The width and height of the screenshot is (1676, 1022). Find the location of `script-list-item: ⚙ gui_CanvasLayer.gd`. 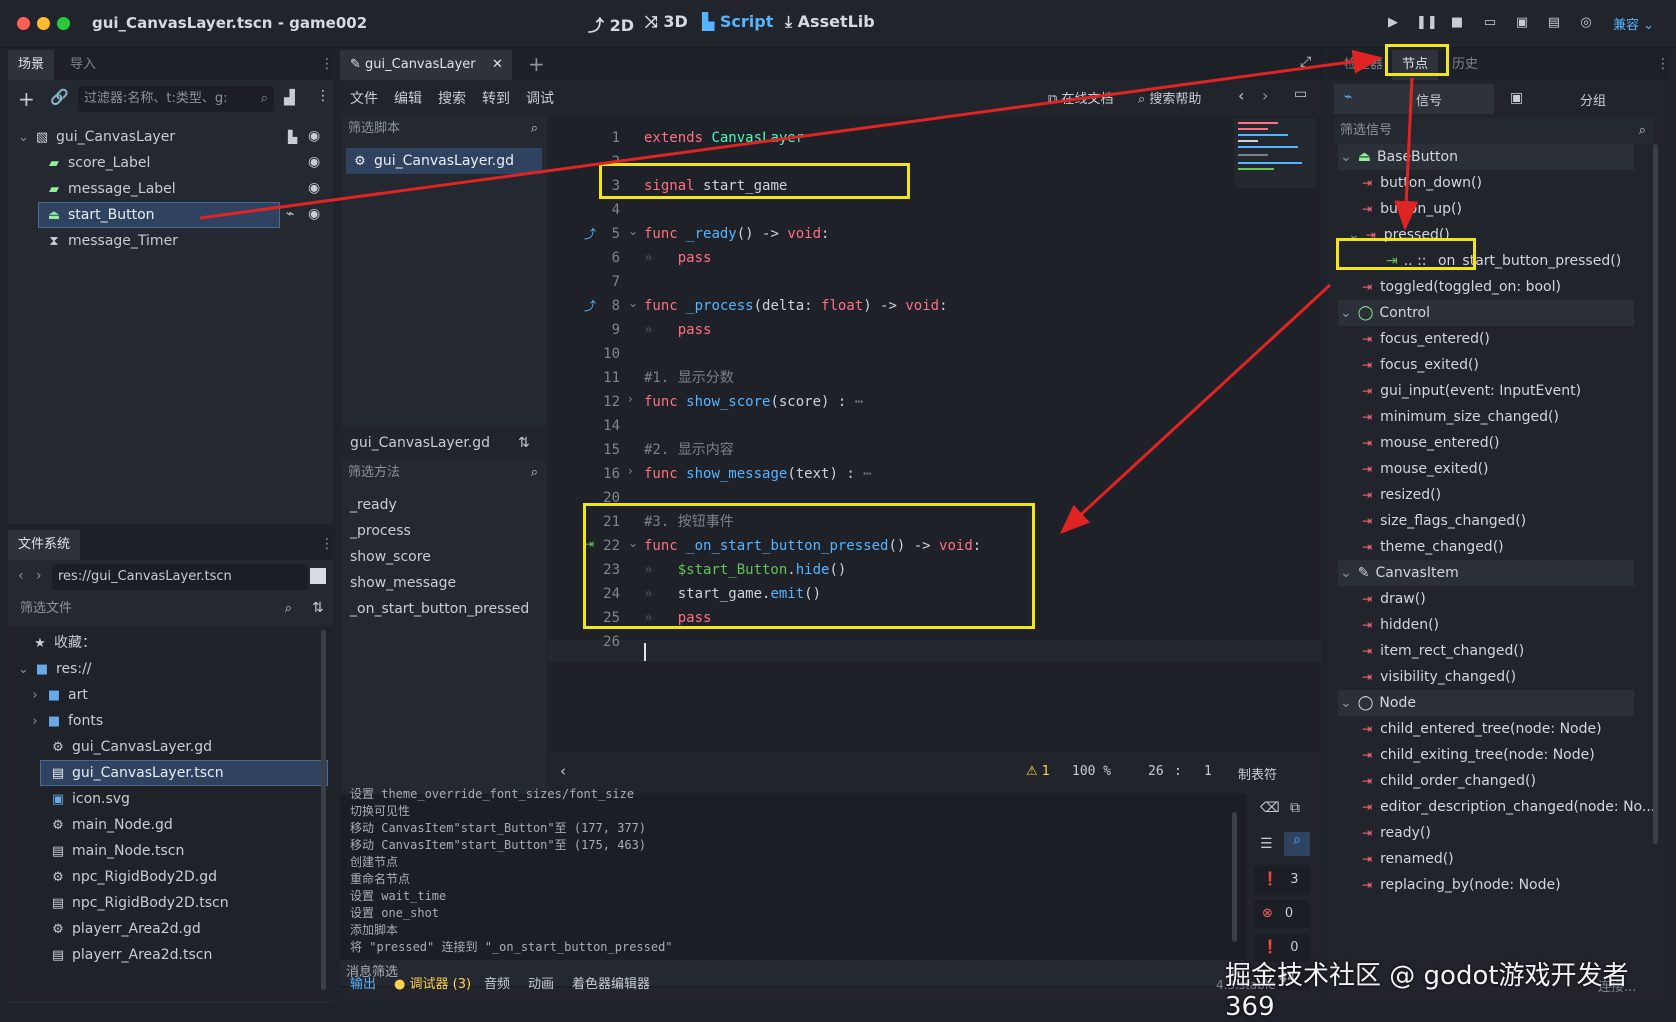

script-list-item: ⚙ gui_CanvasLayer.gd is located at coordinates (433, 161).